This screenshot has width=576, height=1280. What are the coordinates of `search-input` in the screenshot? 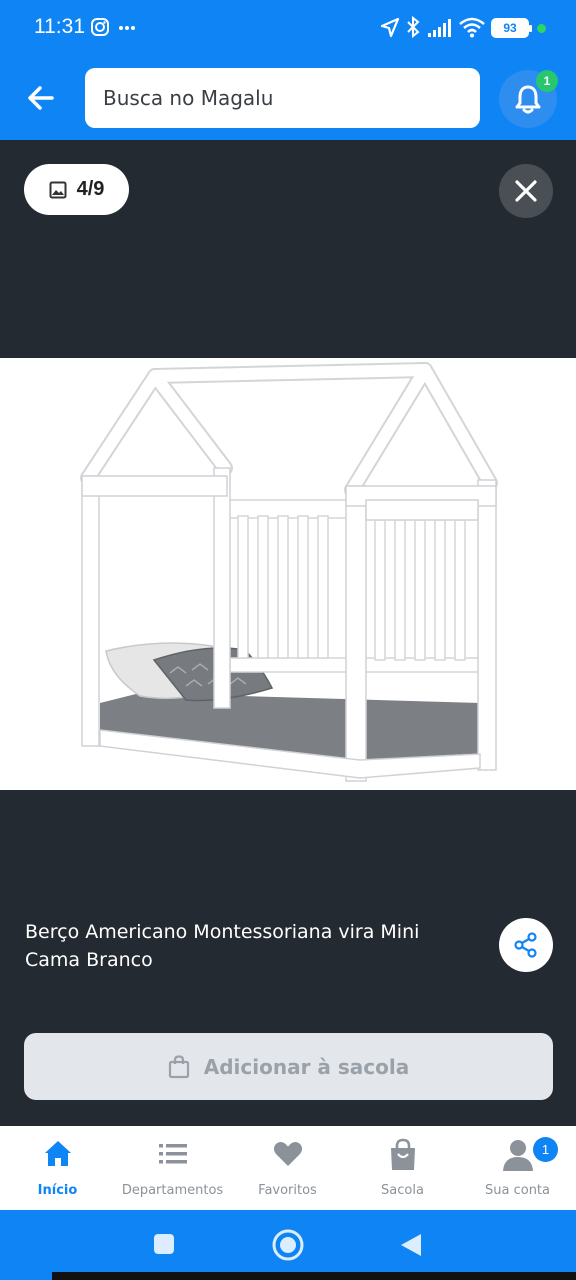 It's located at (282, 98).